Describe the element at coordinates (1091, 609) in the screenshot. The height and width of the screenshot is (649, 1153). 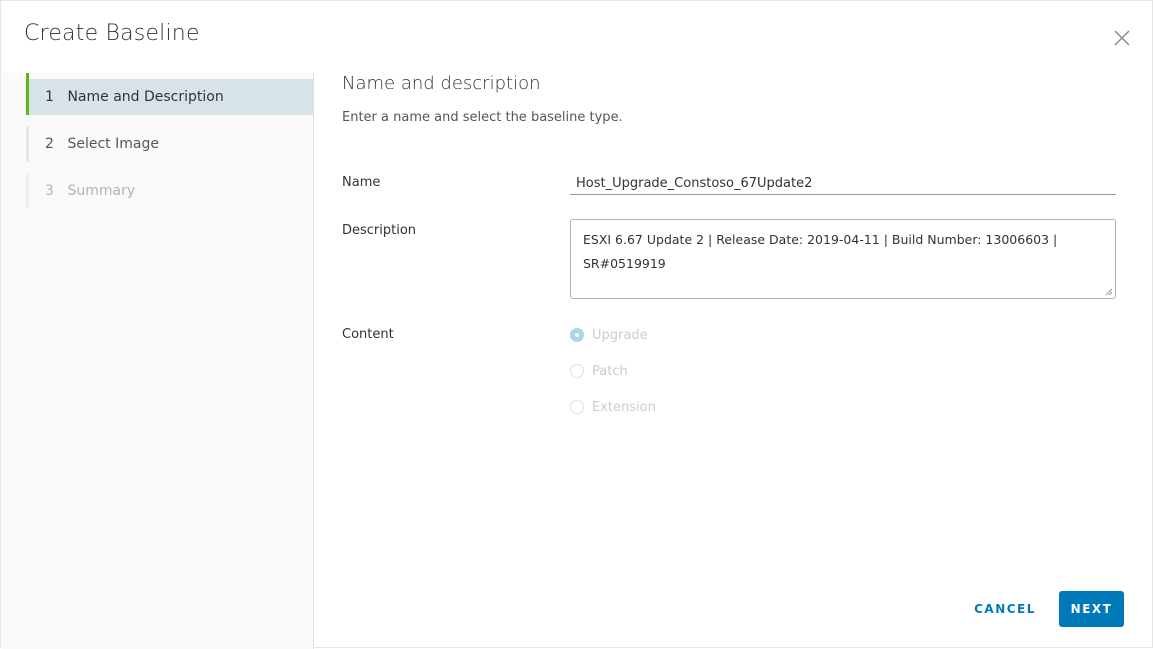
I see `next-button: NEXT` at that location.